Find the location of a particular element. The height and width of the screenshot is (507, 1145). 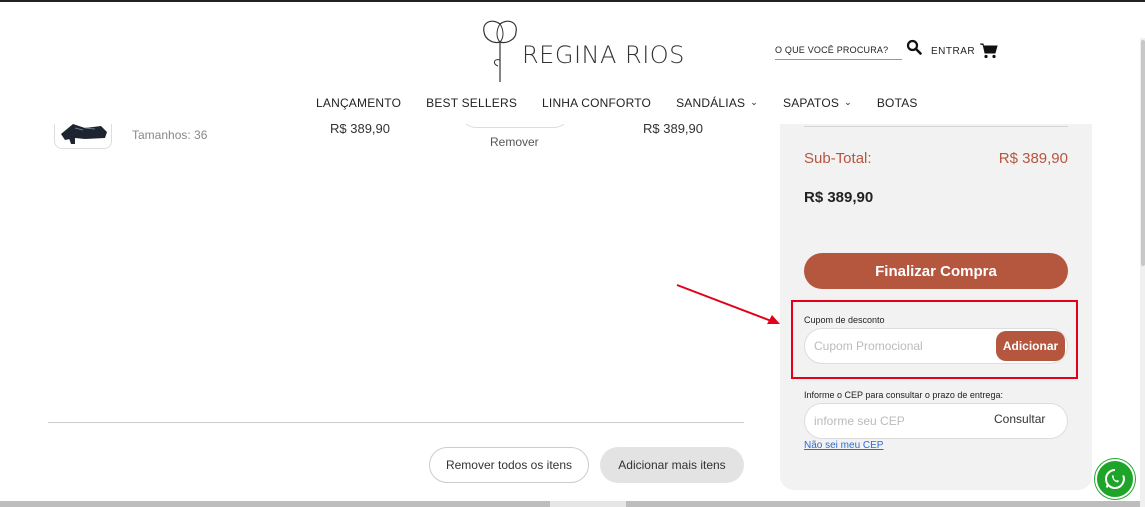

brand-name: REGINA RIOS is located at coordinates (603, 55).